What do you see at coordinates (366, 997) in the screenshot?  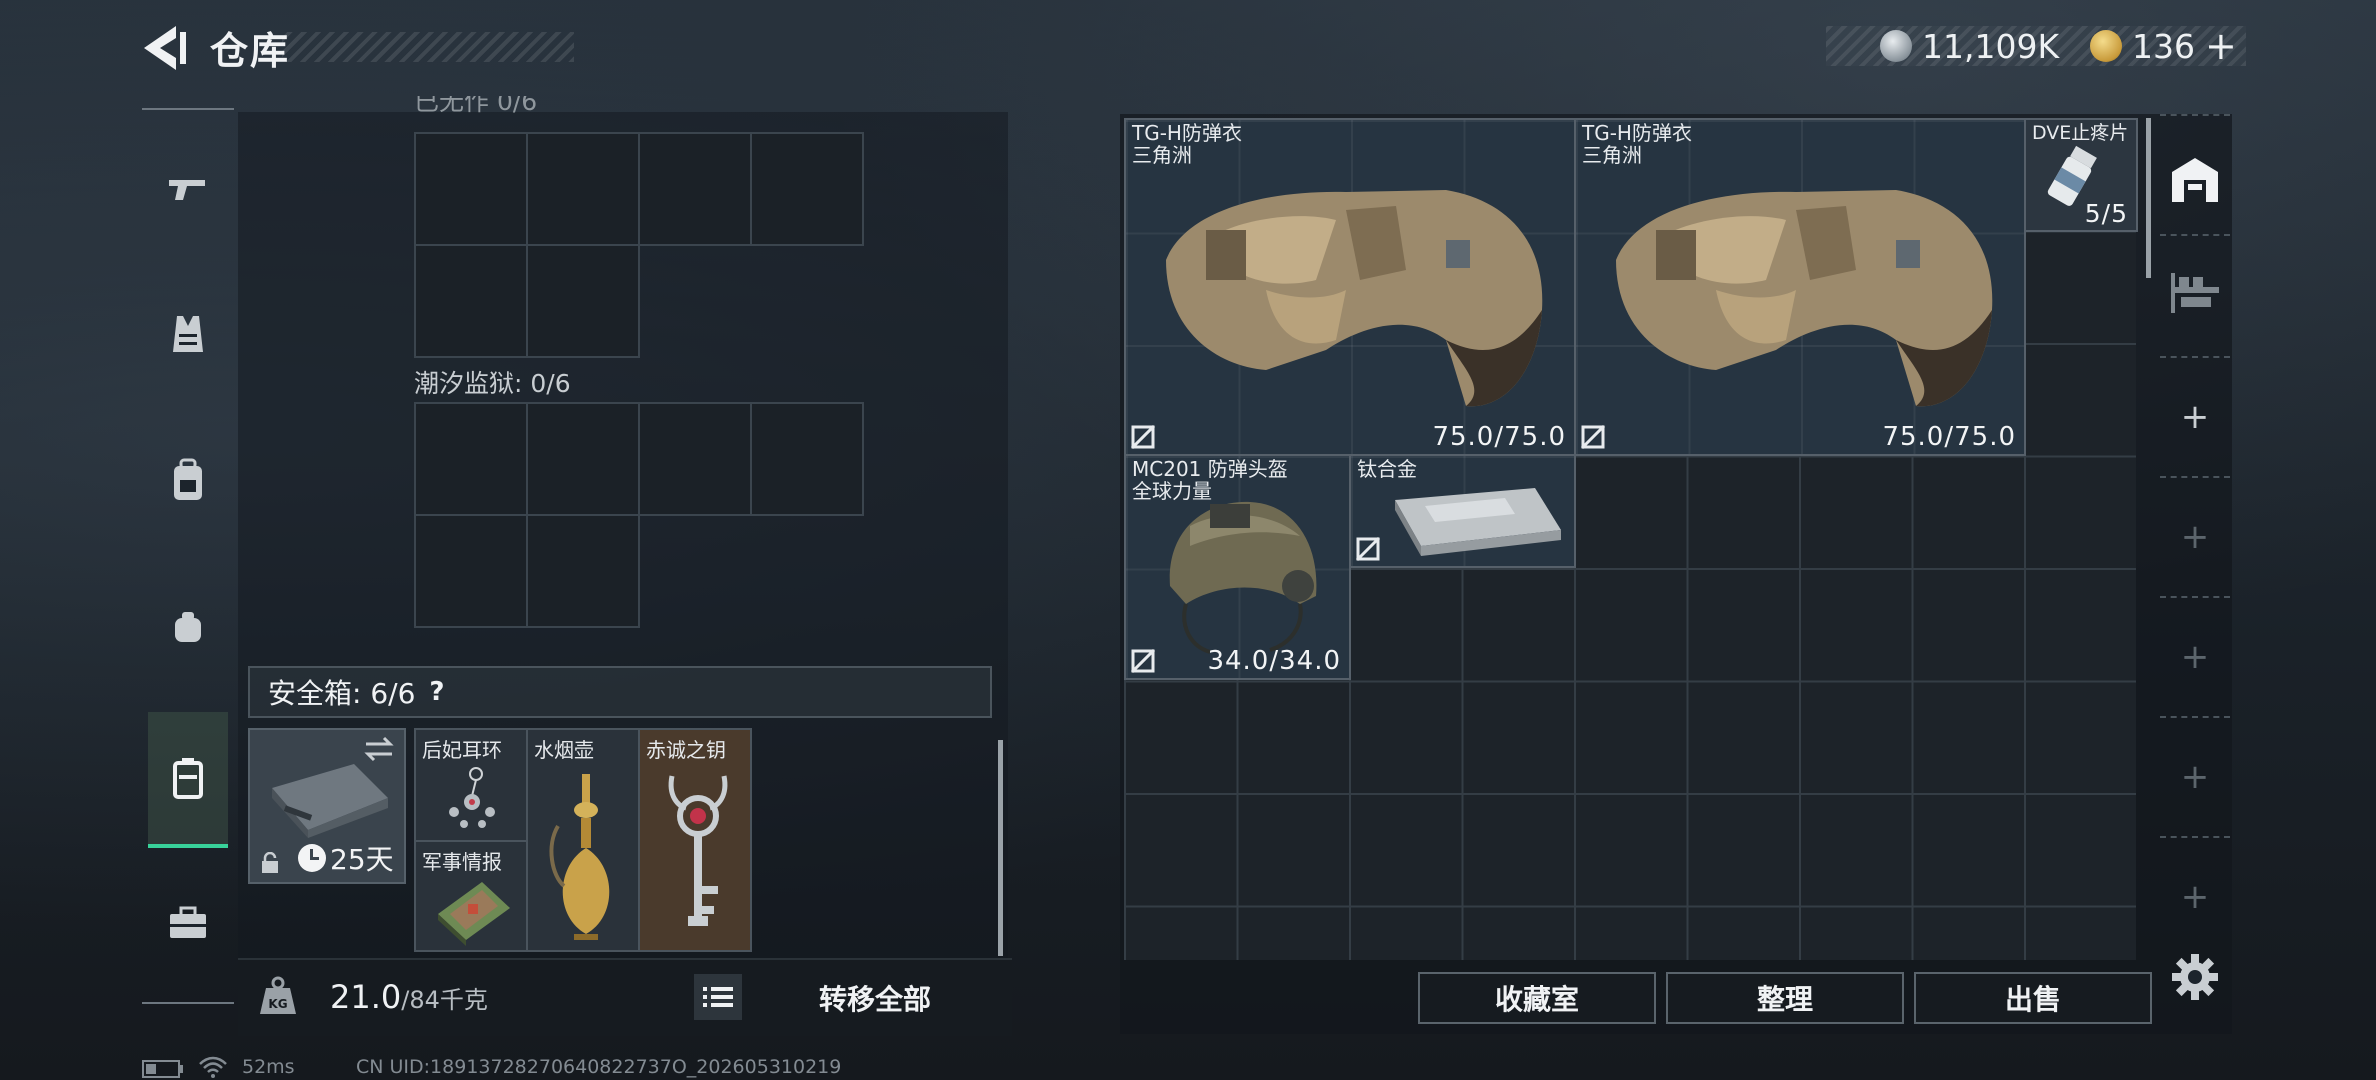 I see `weight-current: 21.0` at bounding box center [366, 997].